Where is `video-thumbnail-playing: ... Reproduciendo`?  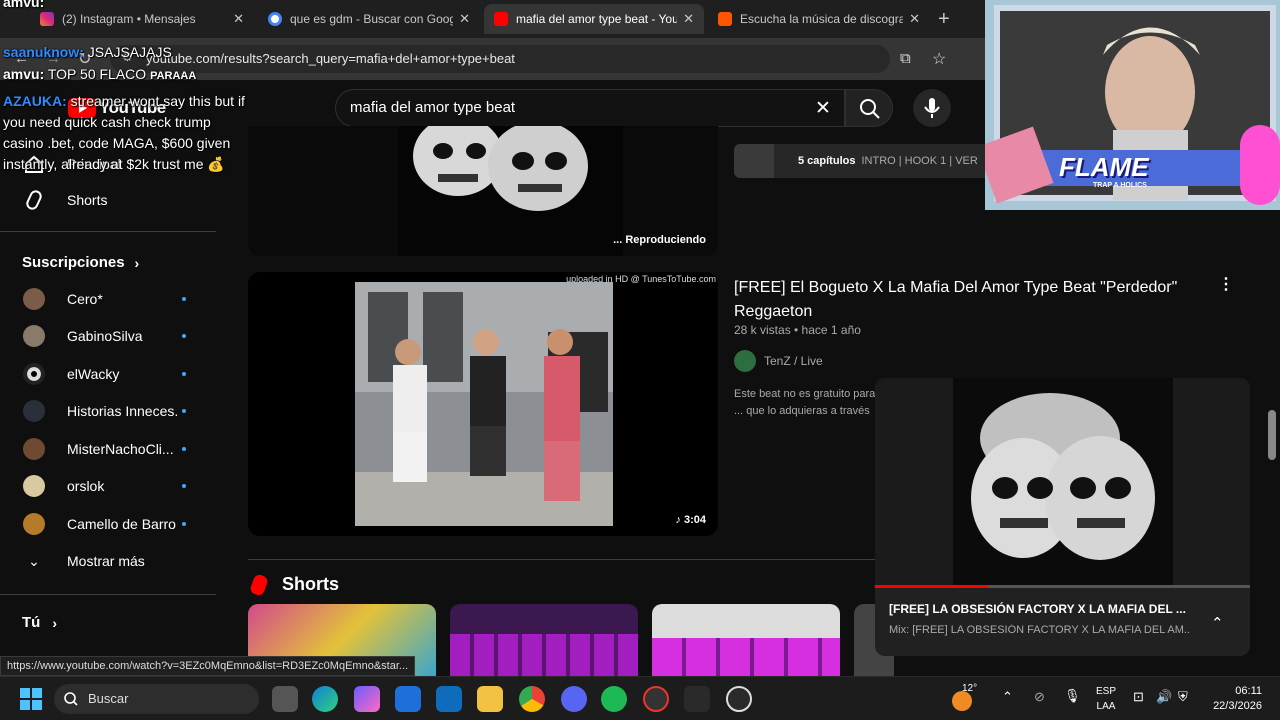 video-thumbnail-playing: ... Reproduciendo is located at coordinates (483, 191).